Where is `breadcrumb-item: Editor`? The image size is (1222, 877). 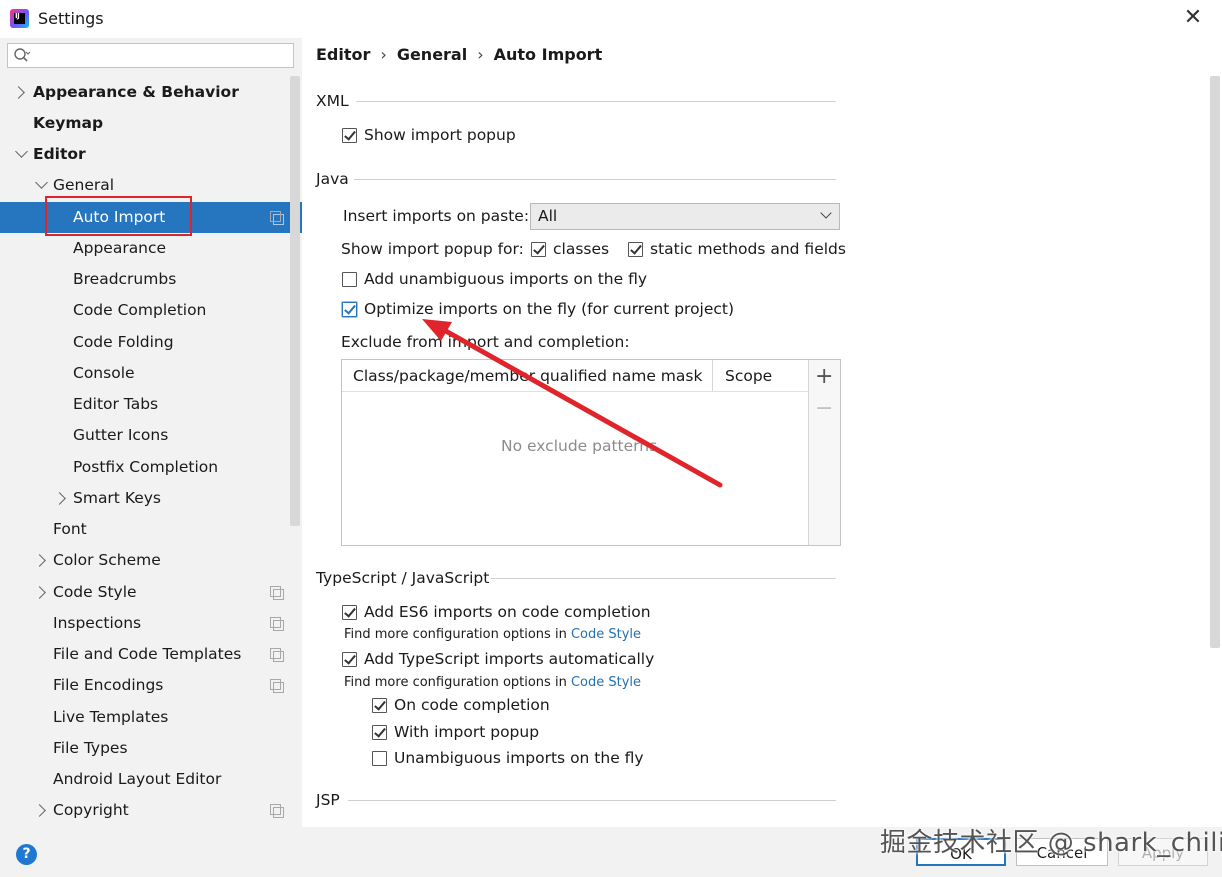
breadcrumb-item: Editor is located at coordinates (343, 54).